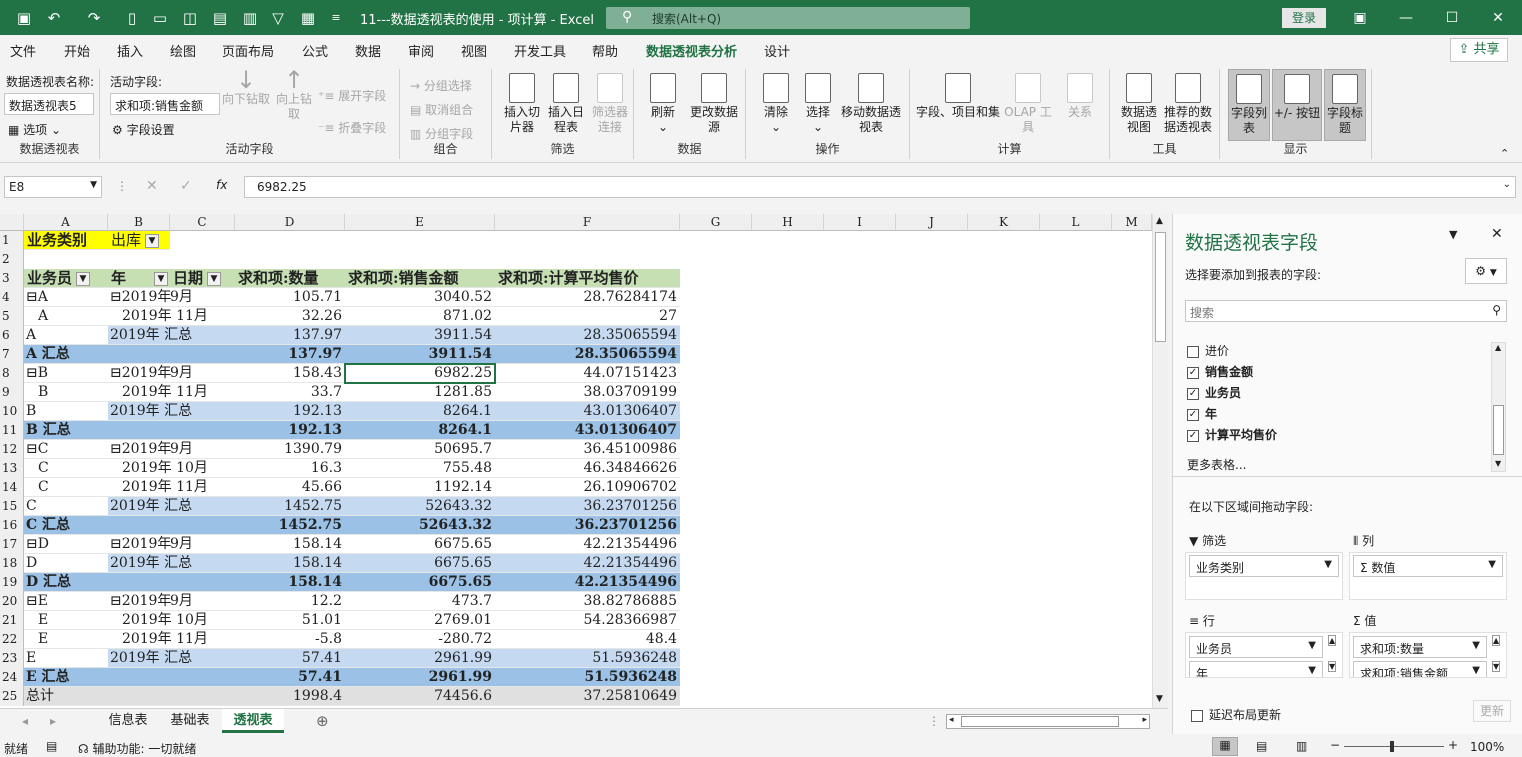 The width and height of the screenshot is (1522, 757). I want to click on refresh-button: 刷新 ⌄, so click(663, 104).